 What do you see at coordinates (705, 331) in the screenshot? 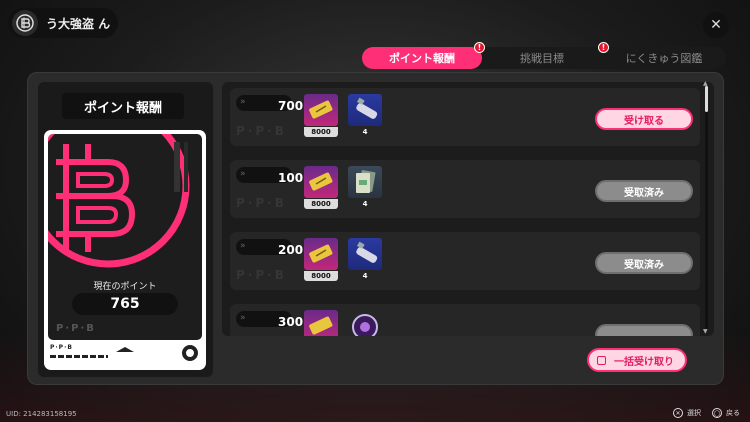
I see `scroll-down-icon: ▼` at bounding box center [705, 331].